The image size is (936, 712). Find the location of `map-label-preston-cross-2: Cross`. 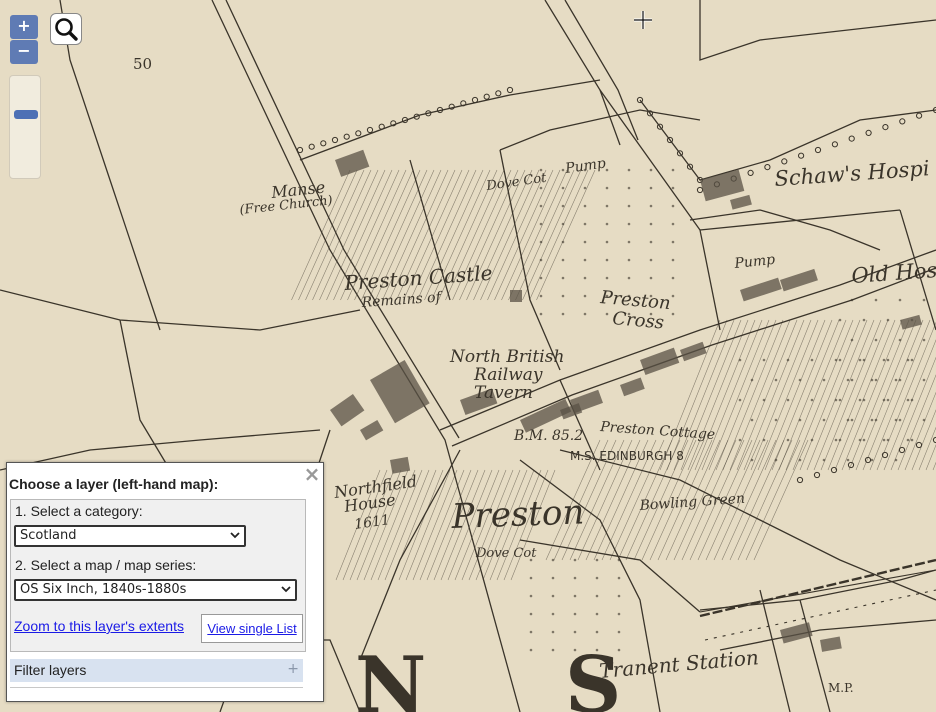

map-label-preston-cross-2: Cross is located at coordinates (638, 320).